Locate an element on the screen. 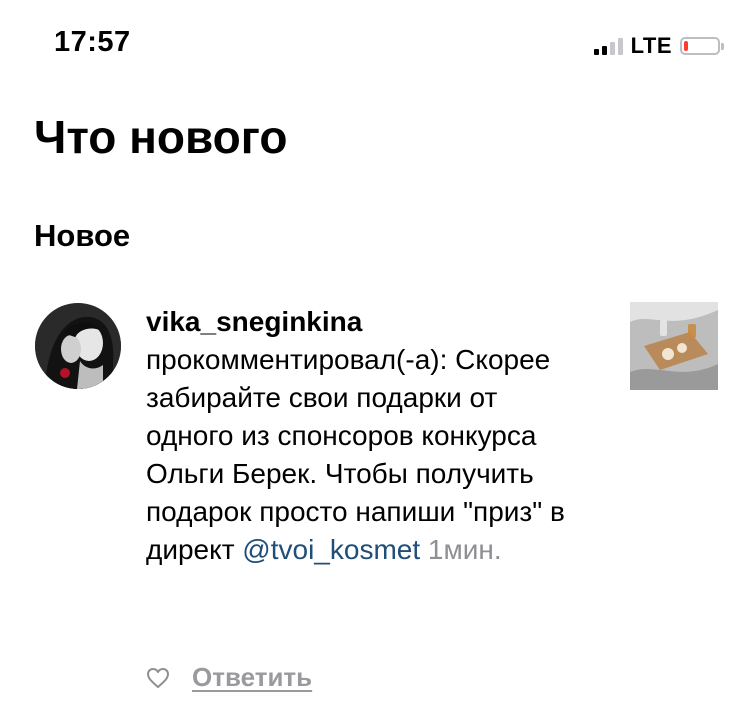 The height and width of the screenshot is (707, 750). username-link: vika_sneginkina is located at coordinates (254, 321).